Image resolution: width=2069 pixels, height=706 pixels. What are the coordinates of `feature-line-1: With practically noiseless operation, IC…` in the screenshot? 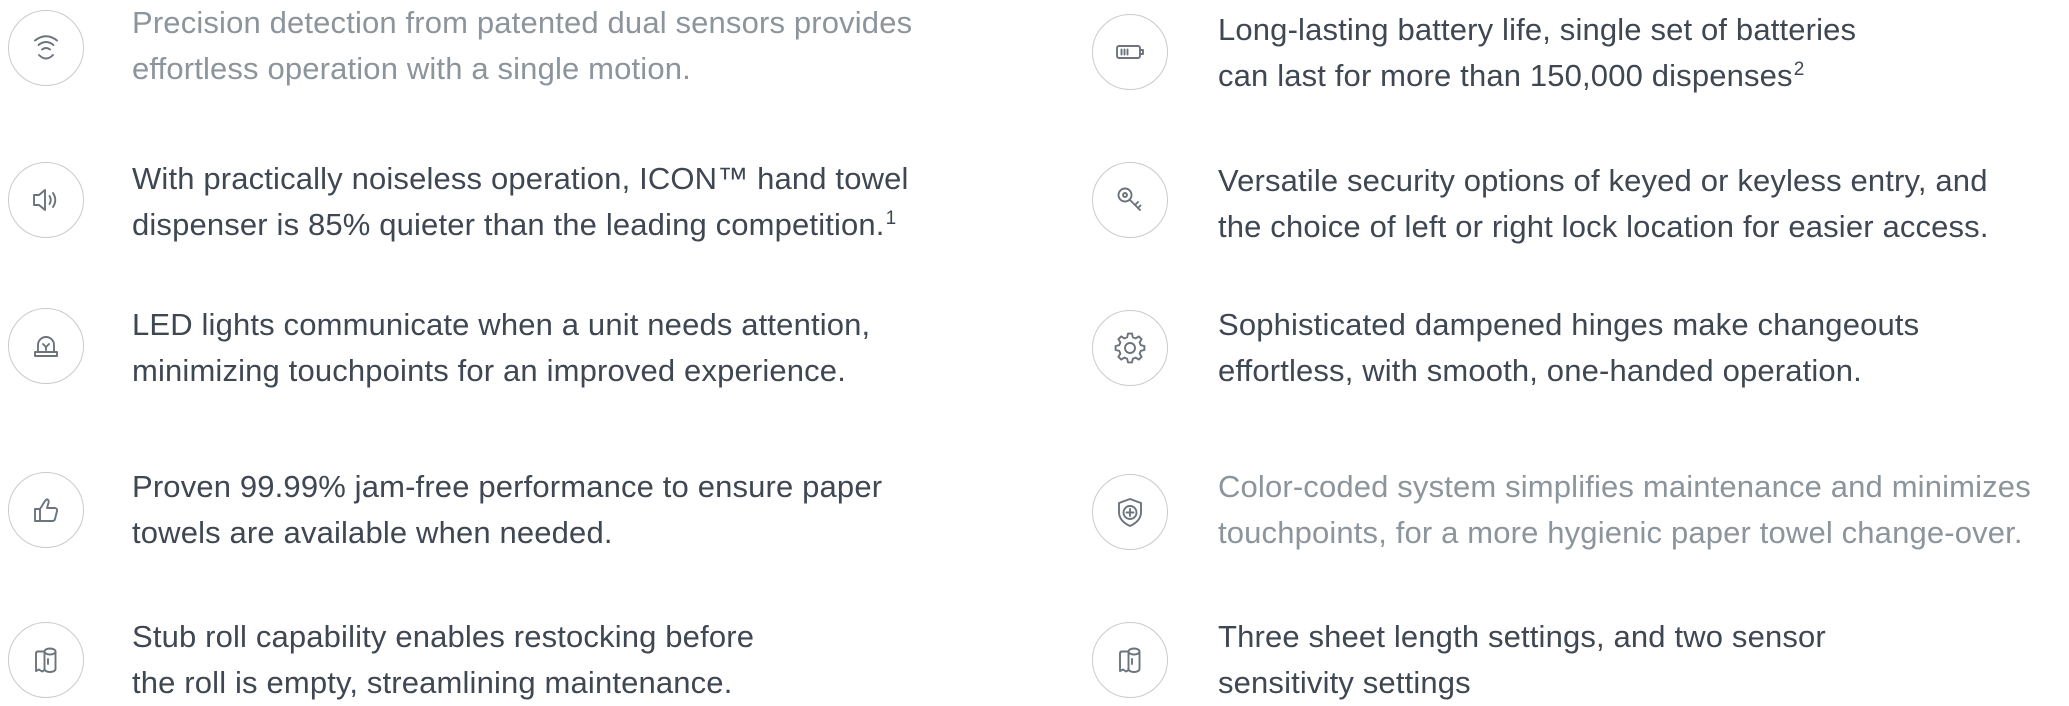 It's located at (520, 178).